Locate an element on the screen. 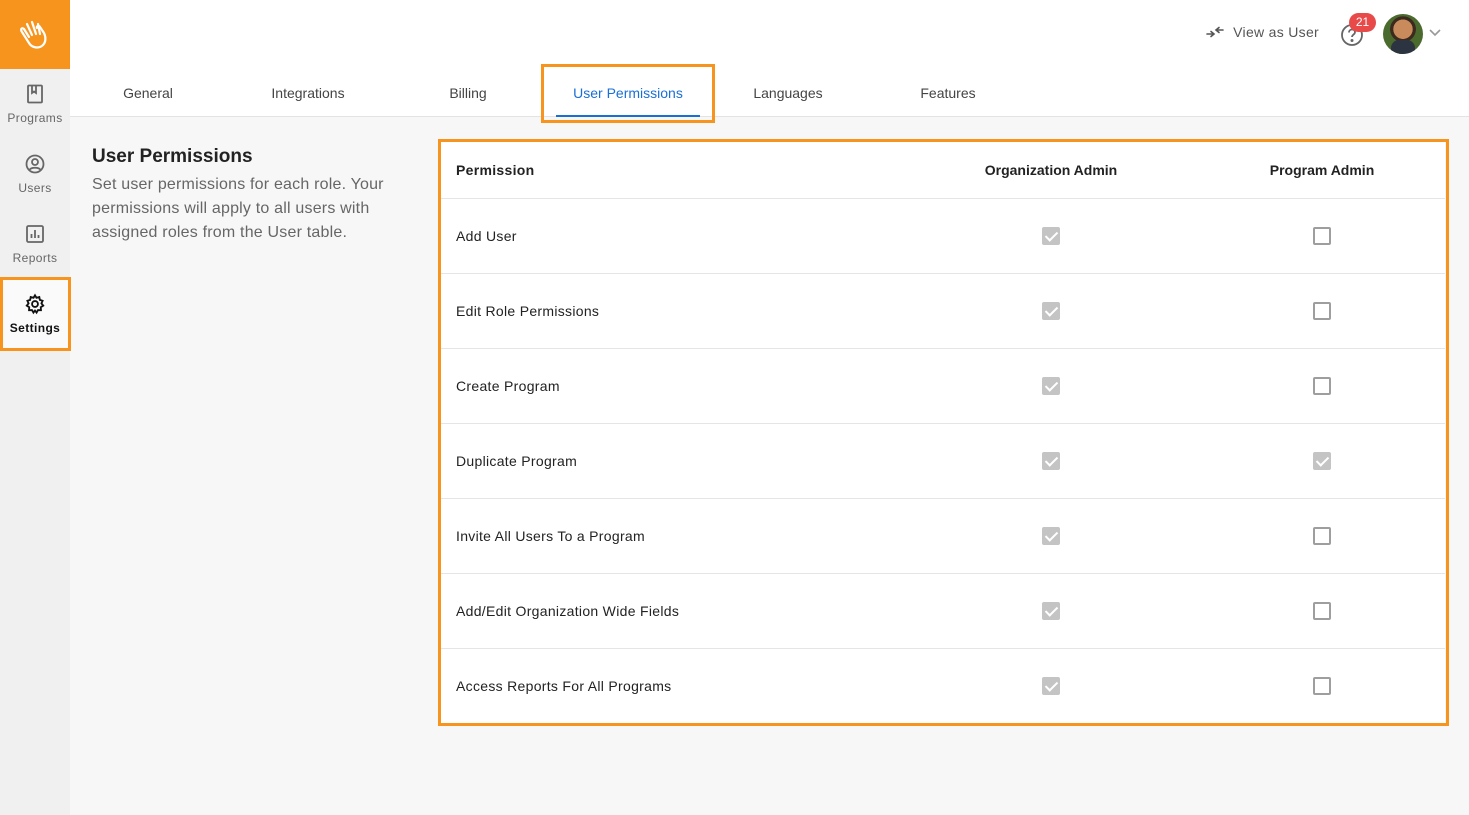 The width and height of the screenshot is (1469, 815). tab-features: Features is located at coordinates (948, 93).